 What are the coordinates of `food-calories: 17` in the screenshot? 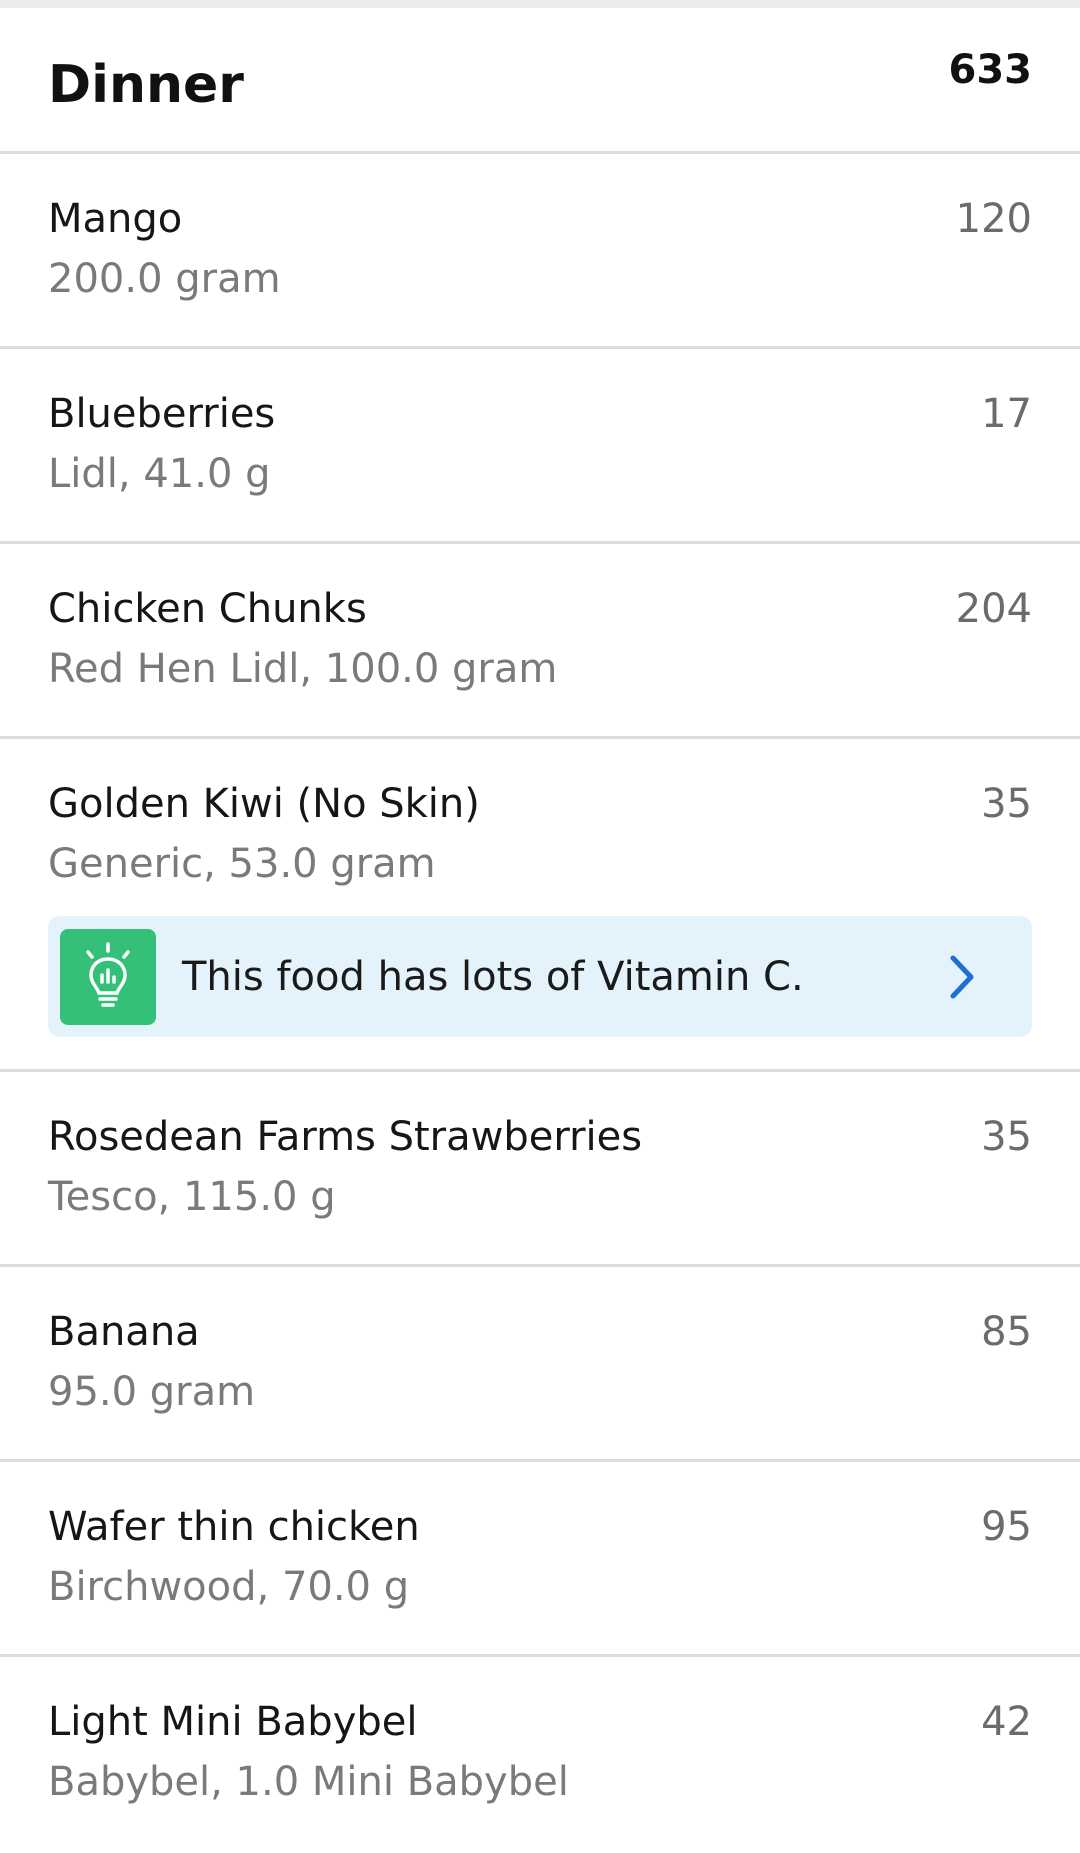 It's located at (1006, 414).